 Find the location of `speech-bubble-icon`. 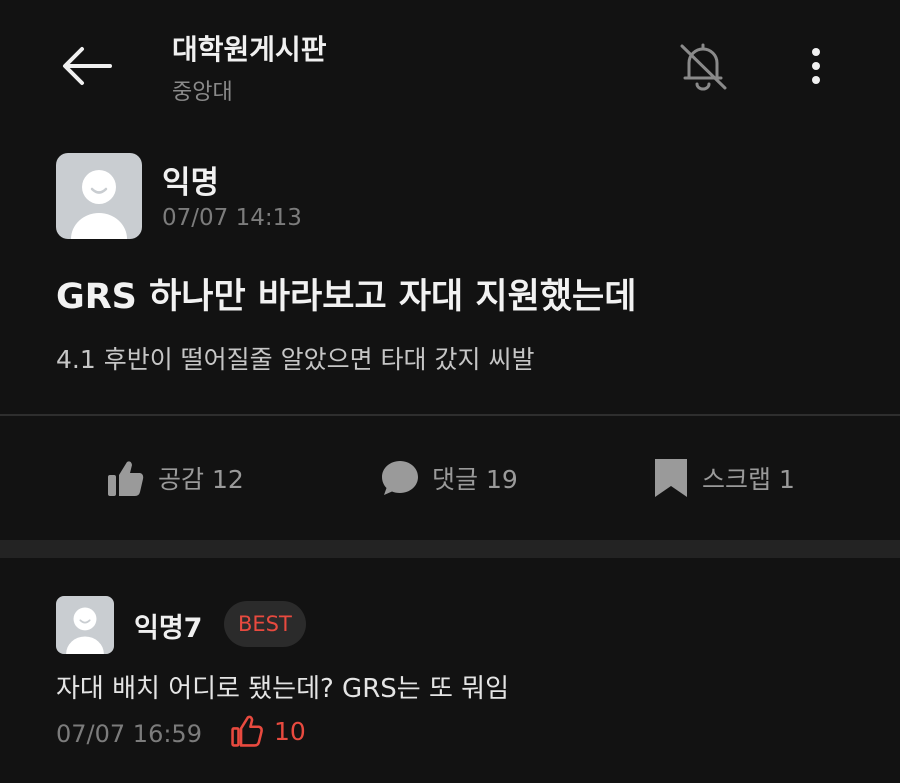

speech-bubble-icon is located at coordinates (400, 478).